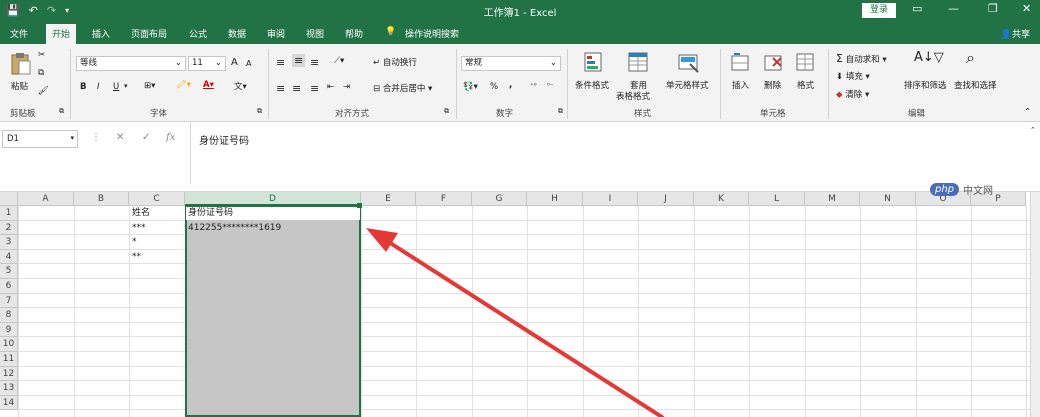 This screenshot has width=1040, height=417. What do you see at coordinates (120, 137) in the screenshot?
I see `cancel-formula-button: ✕` at bounding box center [120, 137].